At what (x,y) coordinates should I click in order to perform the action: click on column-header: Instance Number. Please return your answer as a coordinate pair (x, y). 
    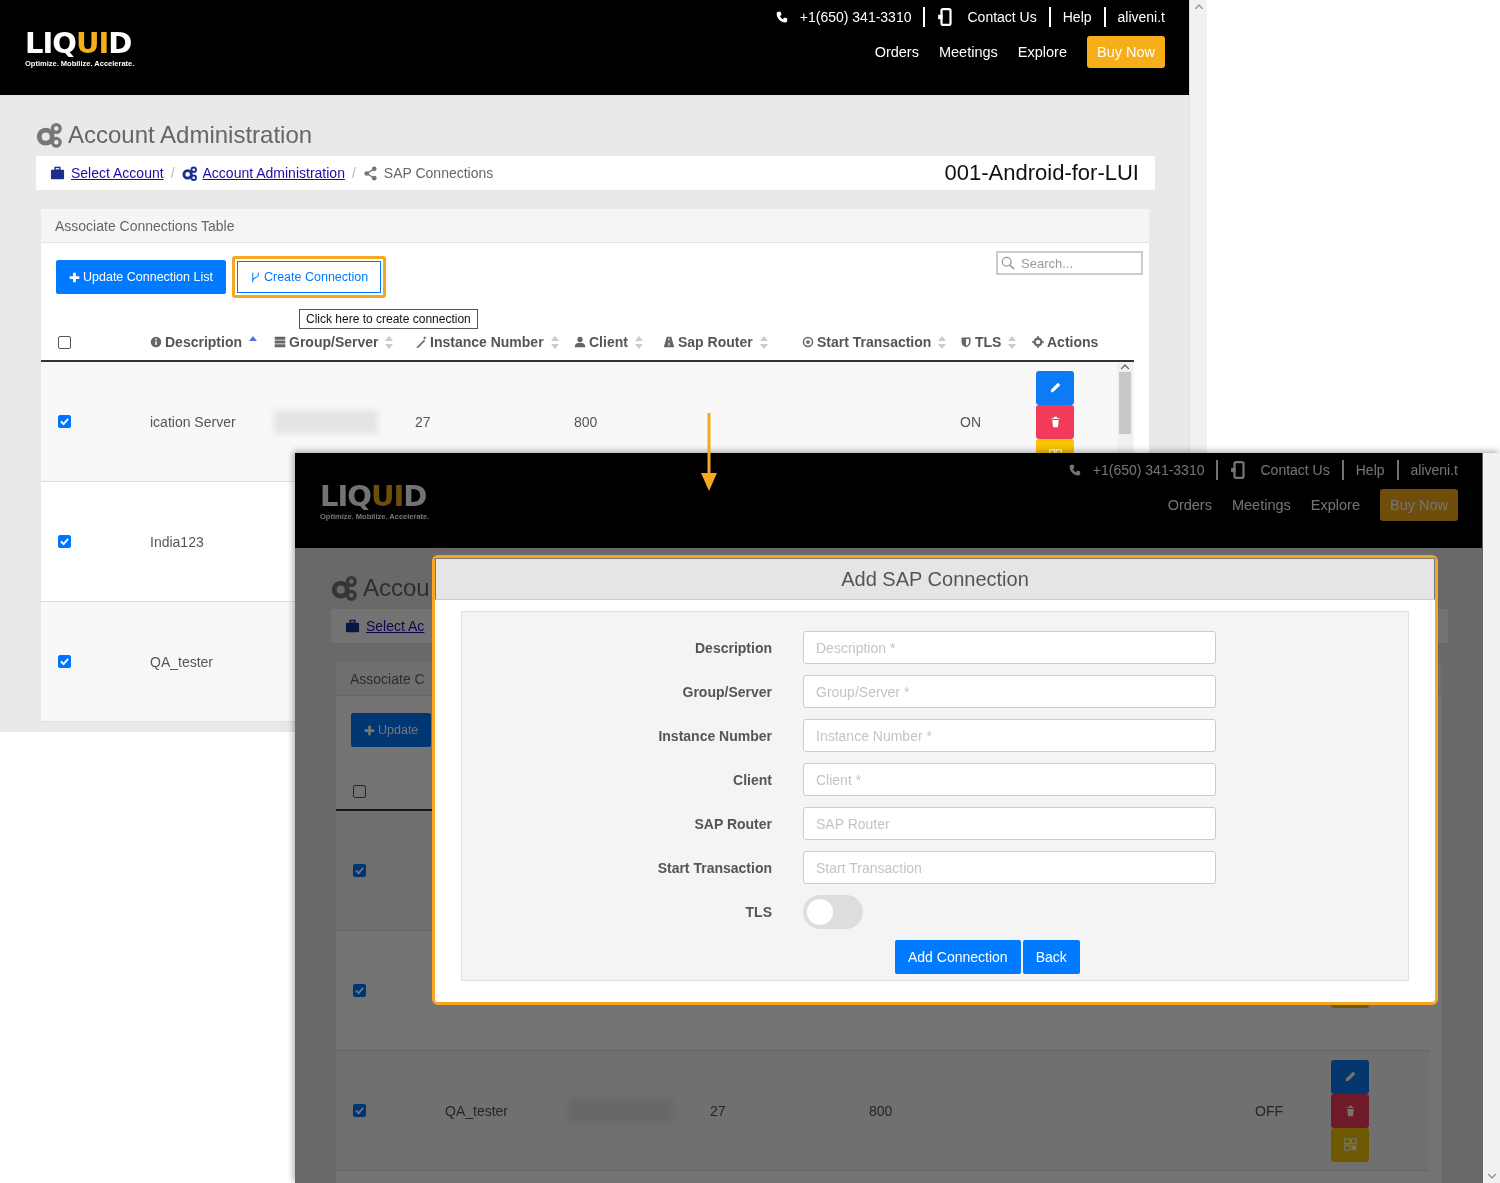
    Looking at the image, I should click on (487, 342).